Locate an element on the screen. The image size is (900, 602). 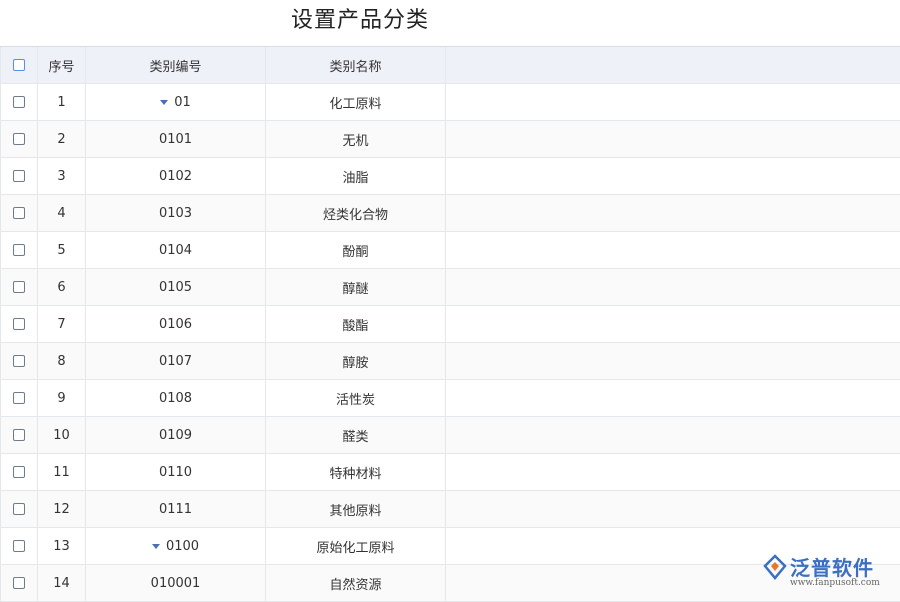
row-seq: 13 is located at coordinates (62, 546).